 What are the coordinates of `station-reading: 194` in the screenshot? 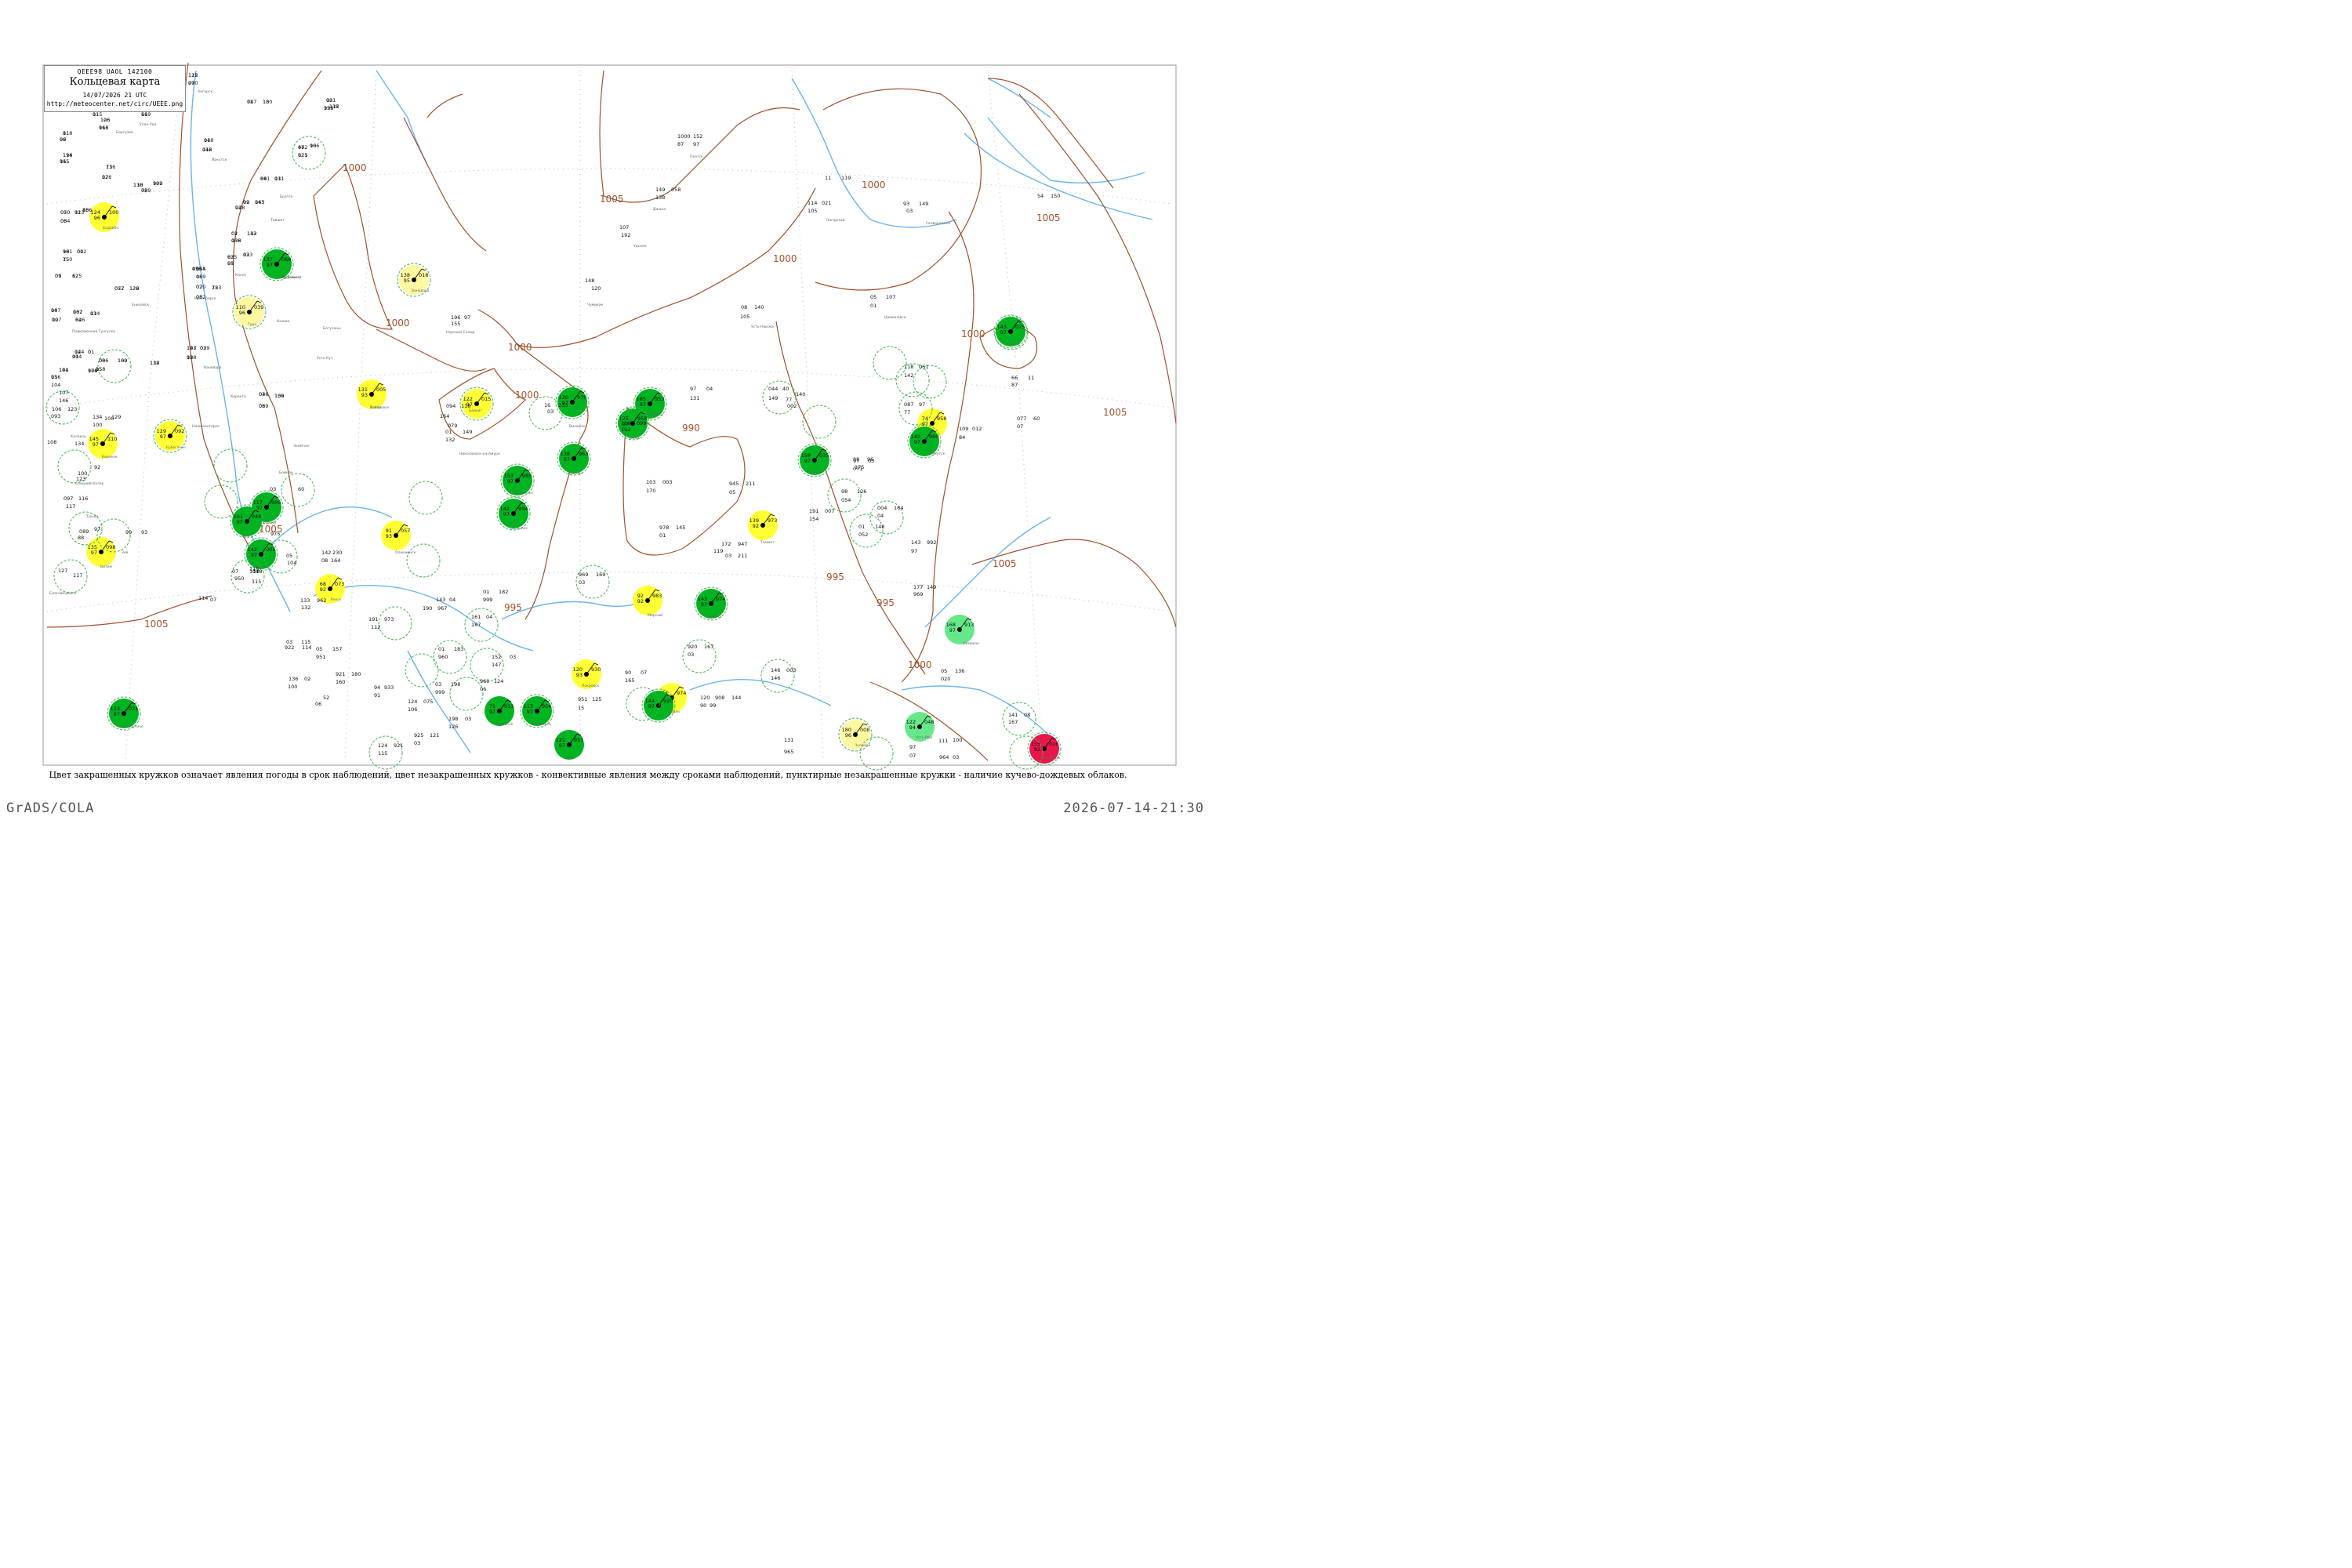 It's located at (67, 155).